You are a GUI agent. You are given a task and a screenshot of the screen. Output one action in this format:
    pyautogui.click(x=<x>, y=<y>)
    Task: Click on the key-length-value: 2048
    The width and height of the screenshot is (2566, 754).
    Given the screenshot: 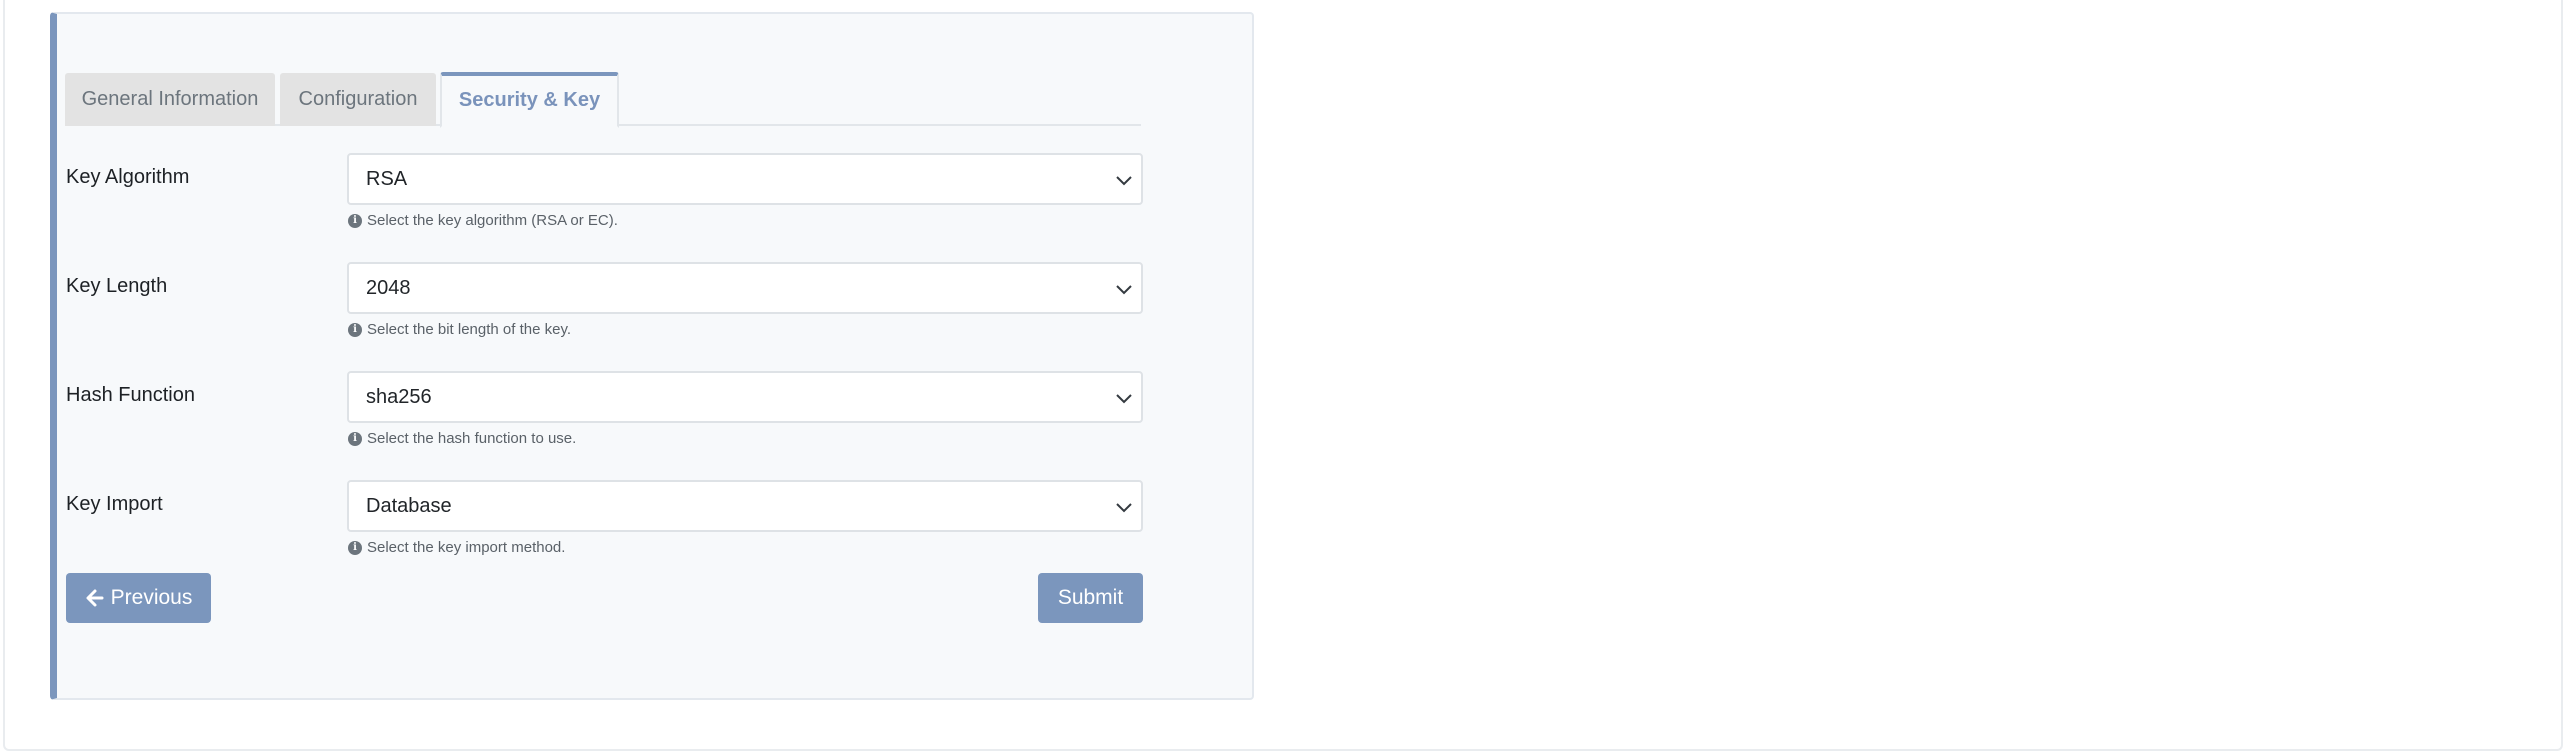 What is the action you would take?
    pyautogui.click(x=388, y=288)
    